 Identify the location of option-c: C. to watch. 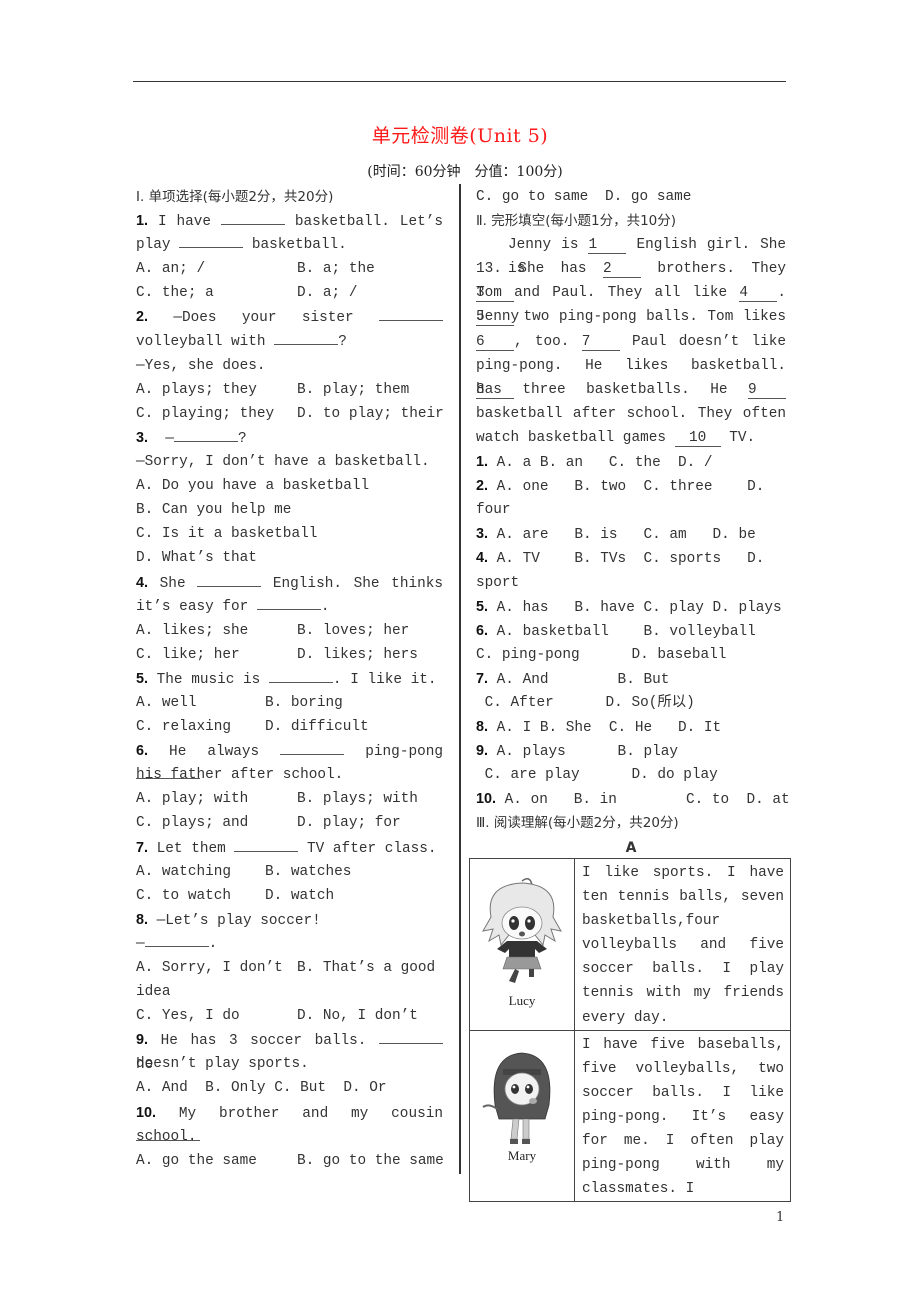
(200, 896).